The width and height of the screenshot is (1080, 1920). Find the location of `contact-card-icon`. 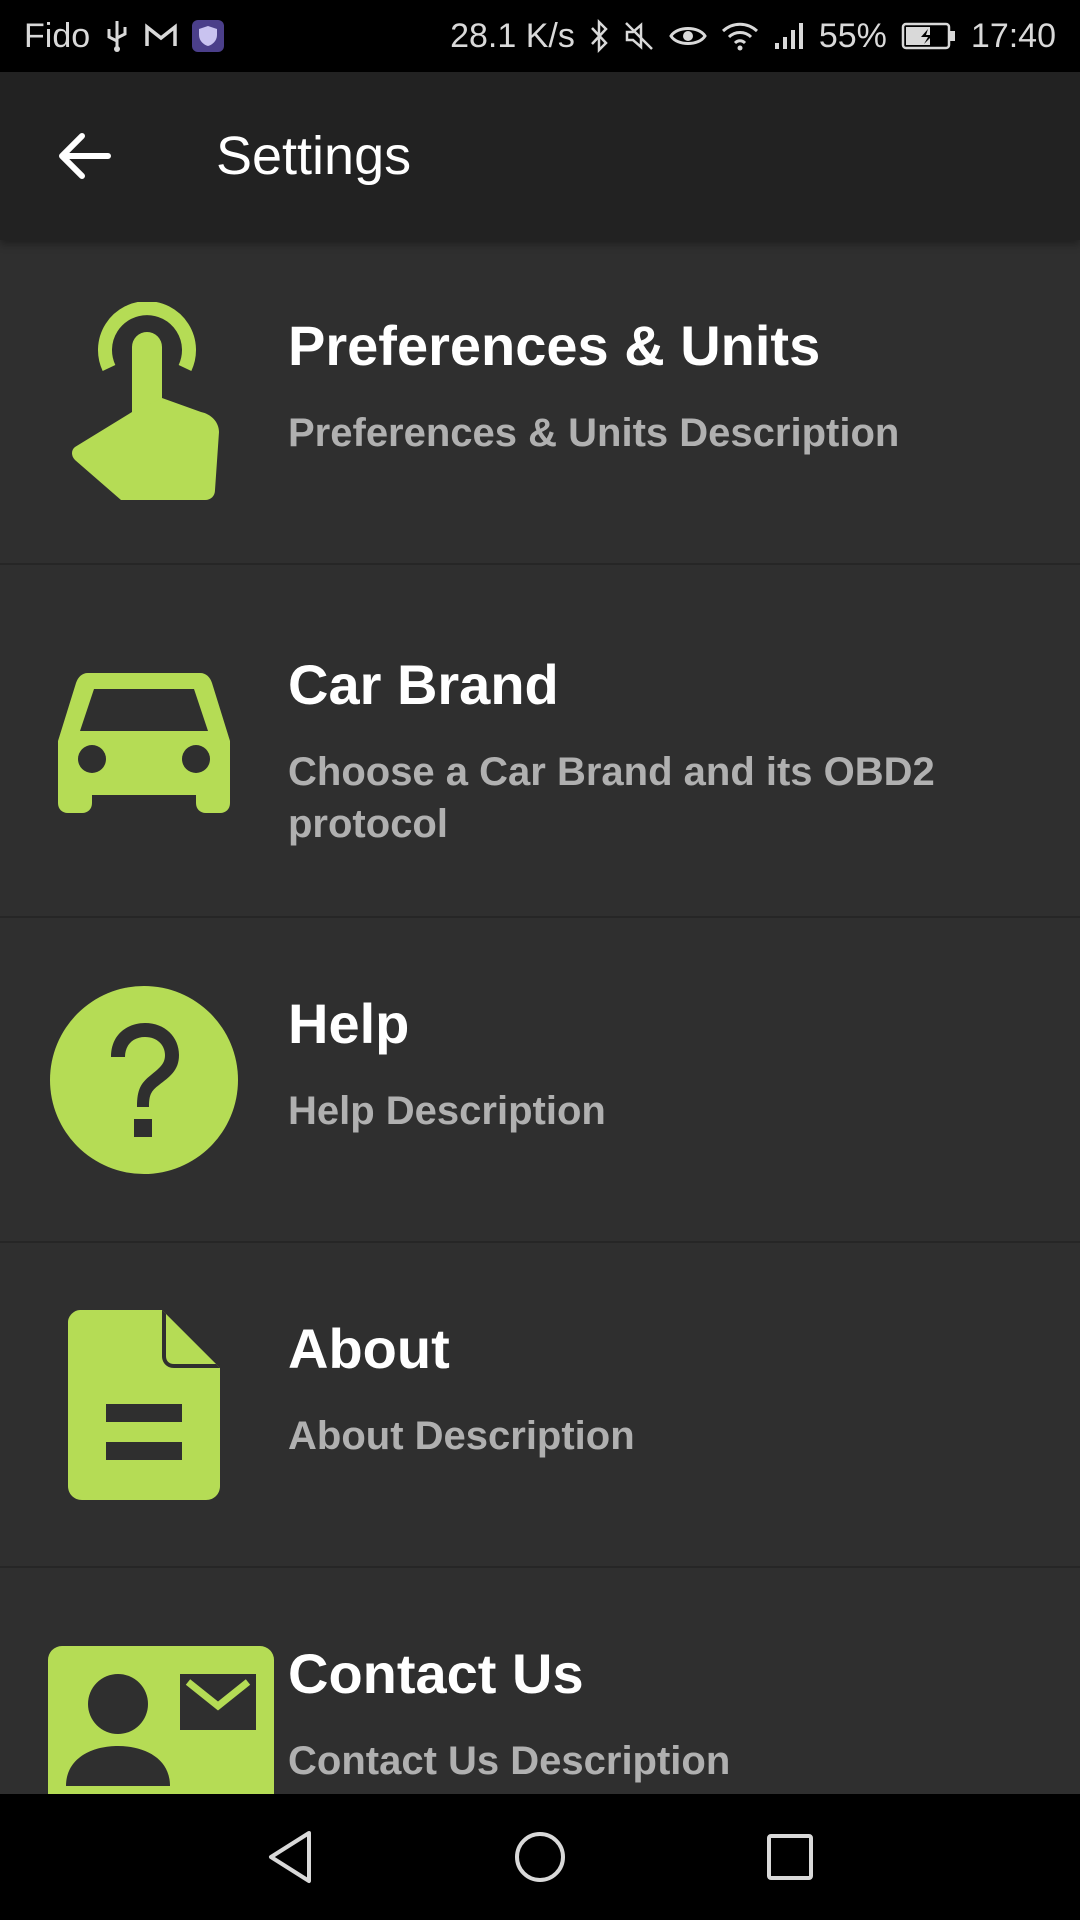

contact-card-icon is located at coordinates (161, 1720).